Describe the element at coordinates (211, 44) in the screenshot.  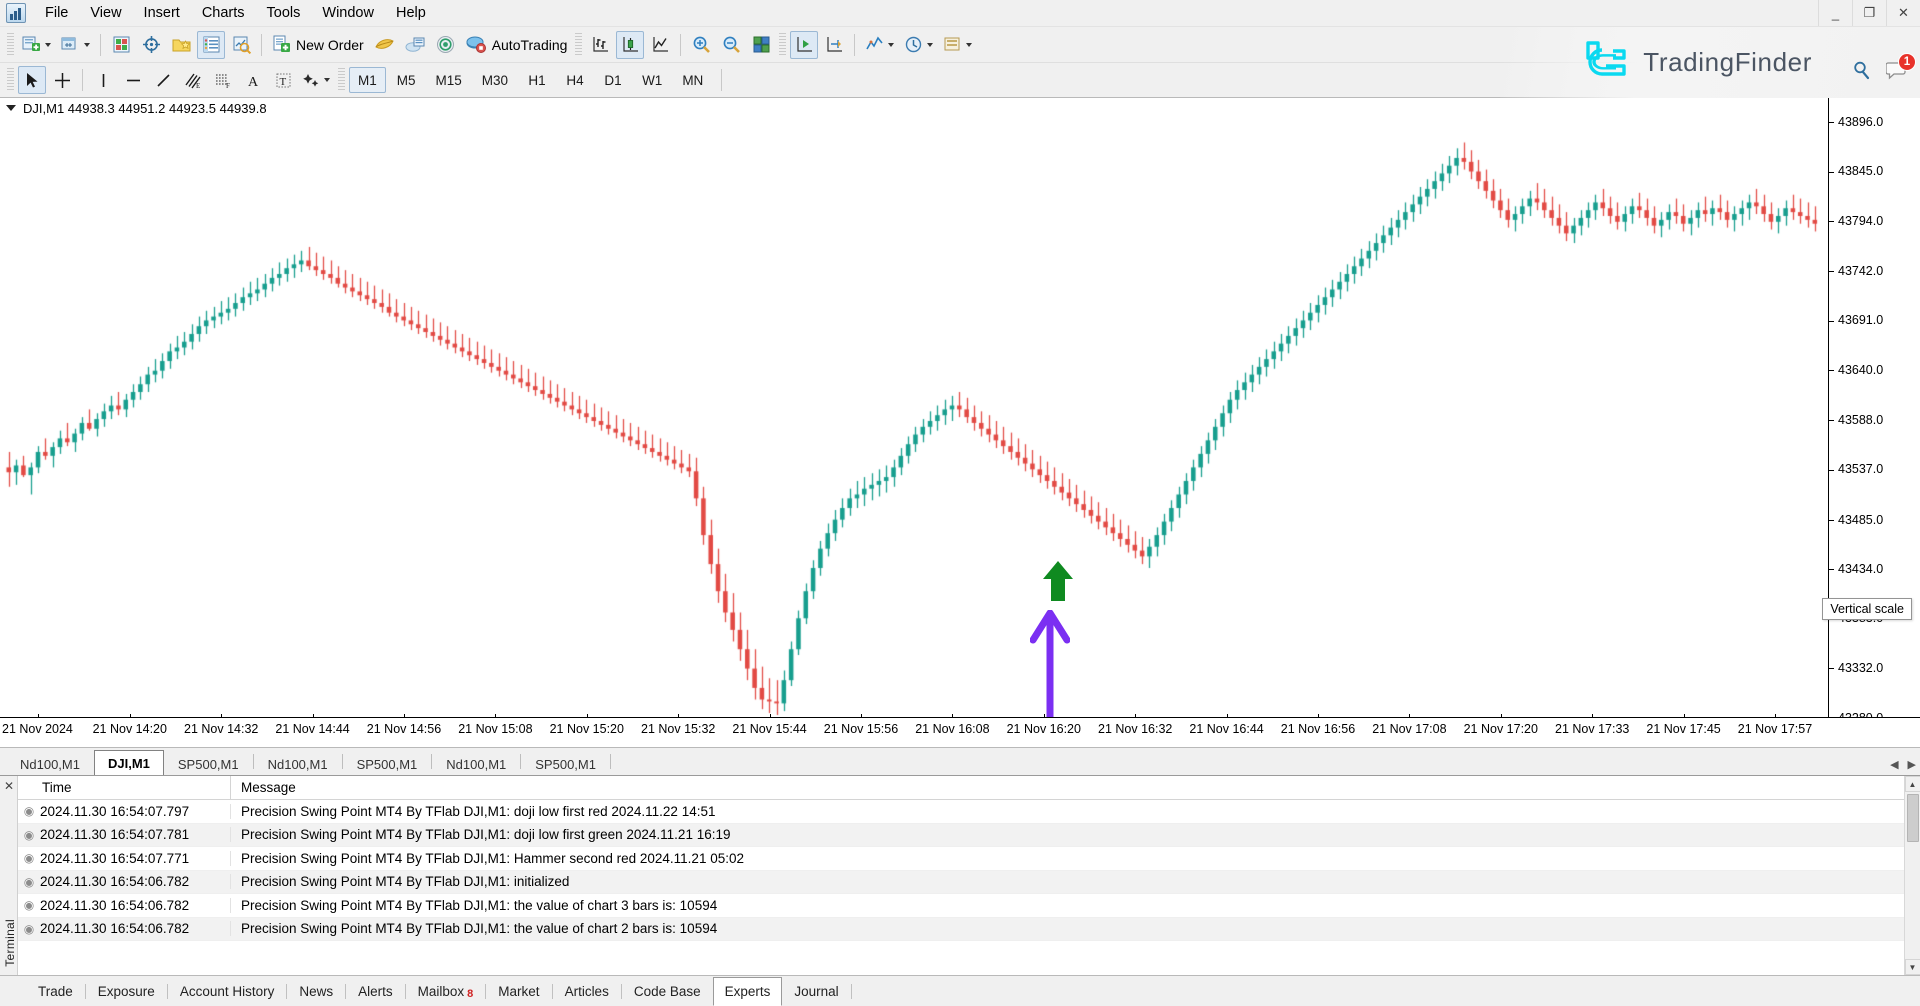
I see `data-window-icon` at that location.